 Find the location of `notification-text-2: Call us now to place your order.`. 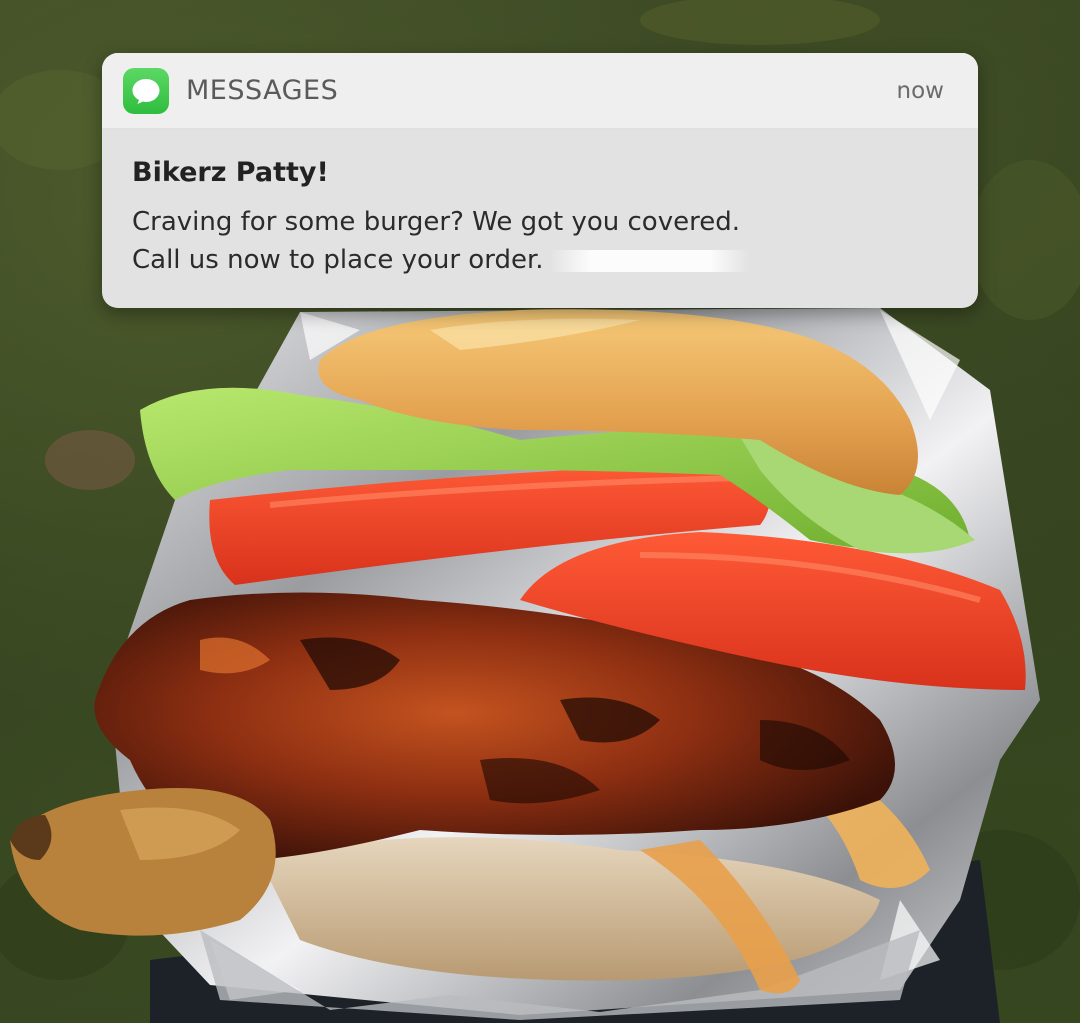

notification-text-2: Call us now to place your order. is located at coordinates (338, 260).